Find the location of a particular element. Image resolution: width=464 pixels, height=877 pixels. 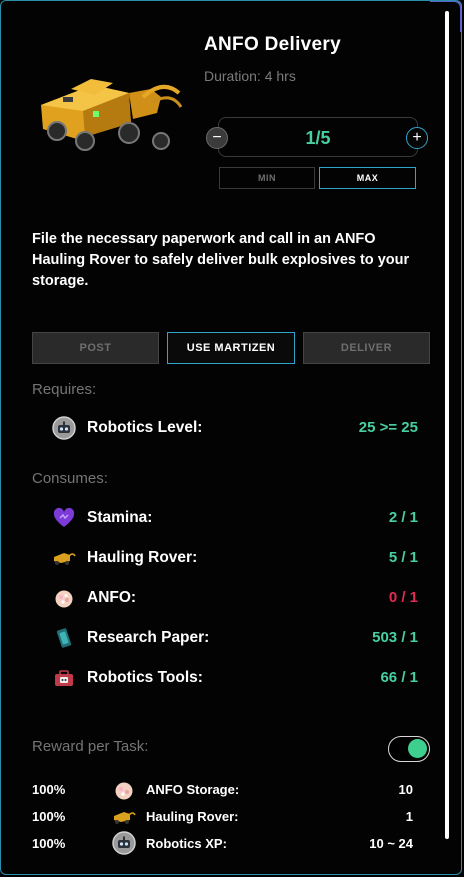

requires-title: Requires: is located at coordinates (64, 389).